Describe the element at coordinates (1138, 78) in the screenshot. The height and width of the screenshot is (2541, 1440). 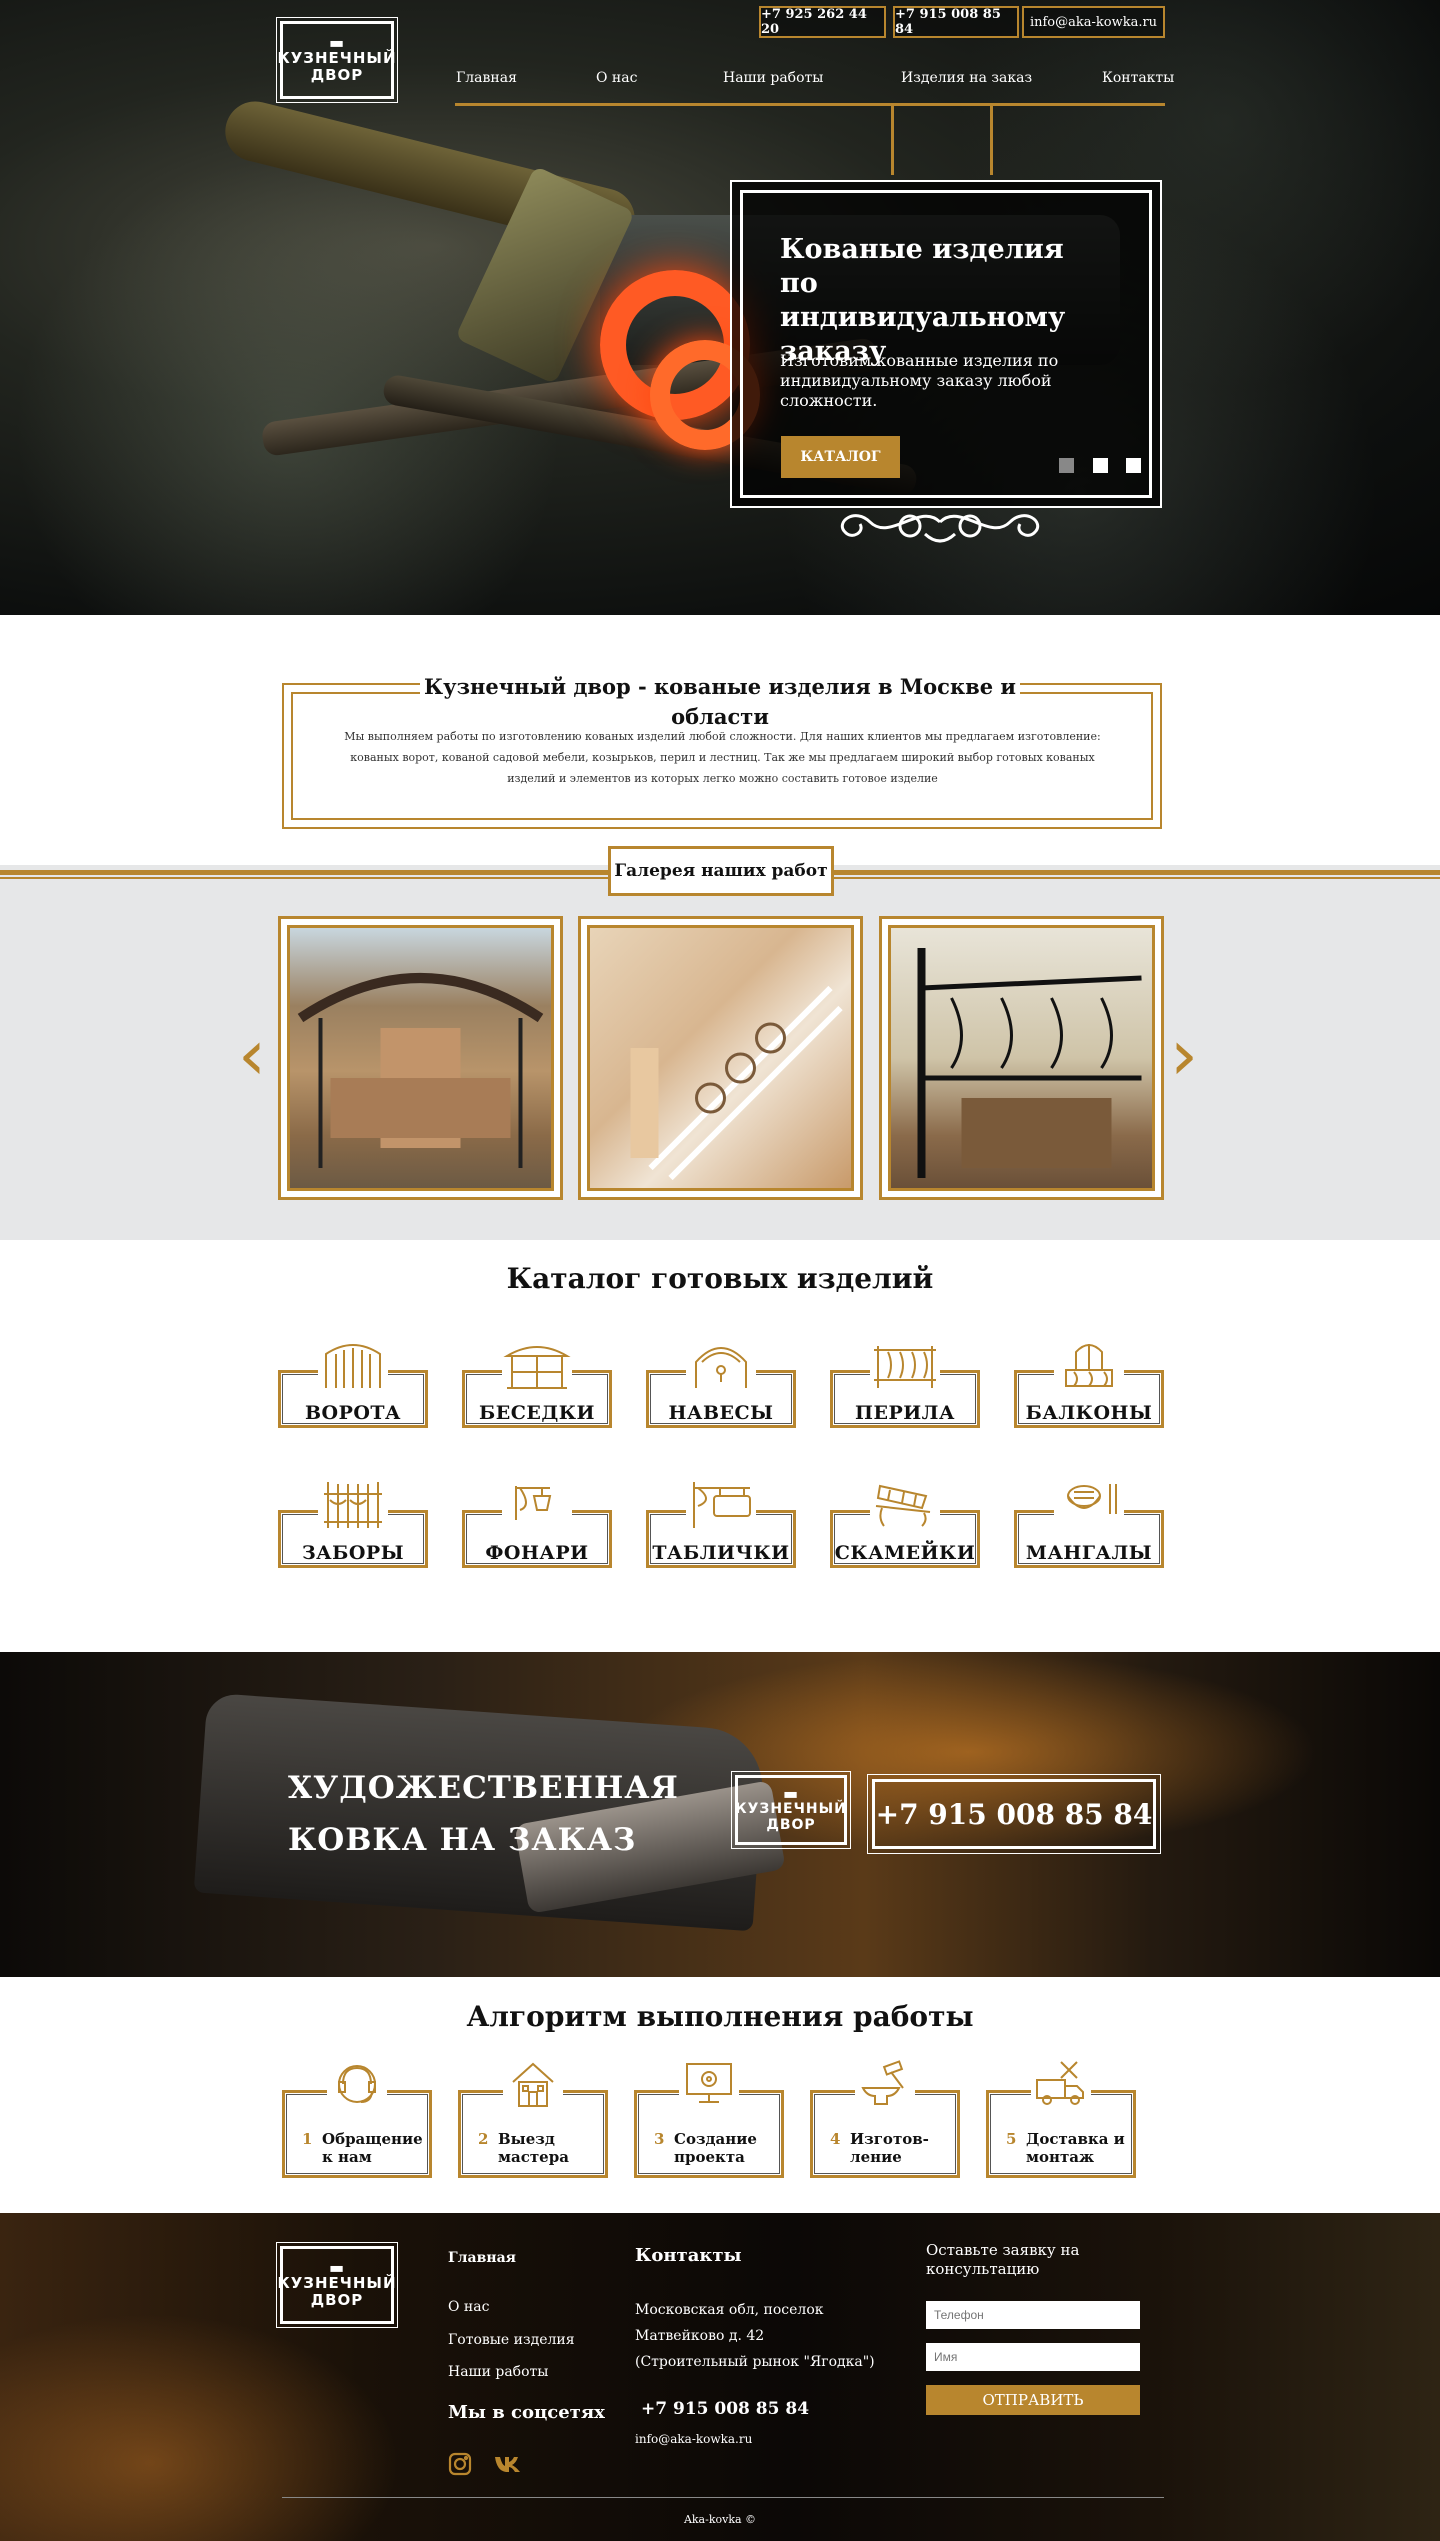
I see `nav-contacts: Контакты` at that location.